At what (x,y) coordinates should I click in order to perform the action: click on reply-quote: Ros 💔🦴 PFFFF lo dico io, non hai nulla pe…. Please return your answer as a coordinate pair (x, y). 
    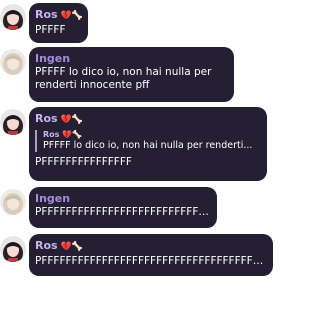
    Looking at the image, I should click on (147, 141).